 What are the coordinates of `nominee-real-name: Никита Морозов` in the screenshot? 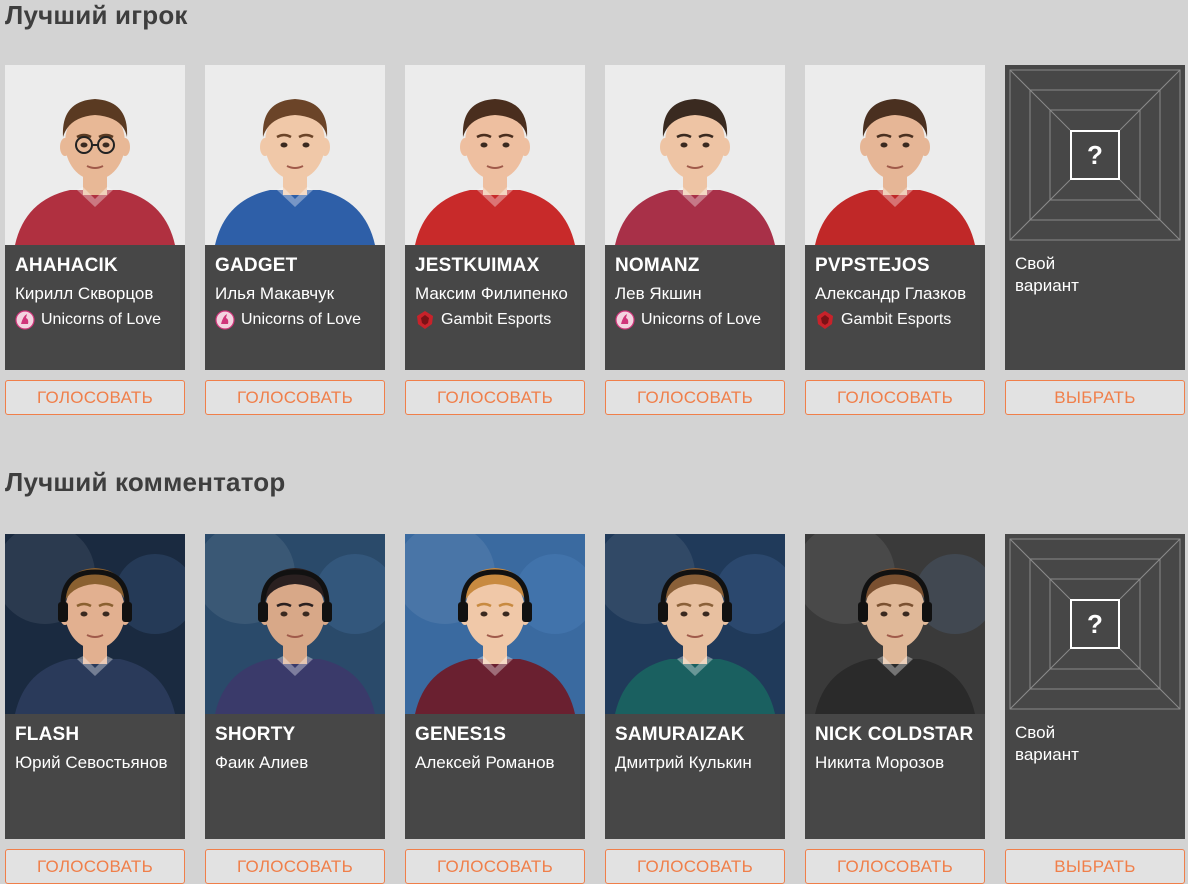 It's located at (880, 762).